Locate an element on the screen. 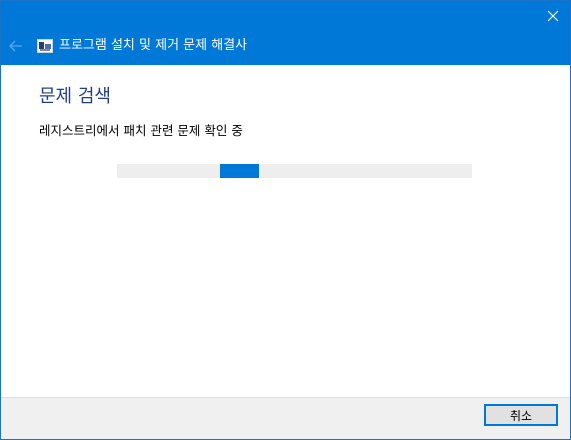  title-bar: 프로그램 설치 및 제거 문제 해결사 is located at coordinates (285, 33).